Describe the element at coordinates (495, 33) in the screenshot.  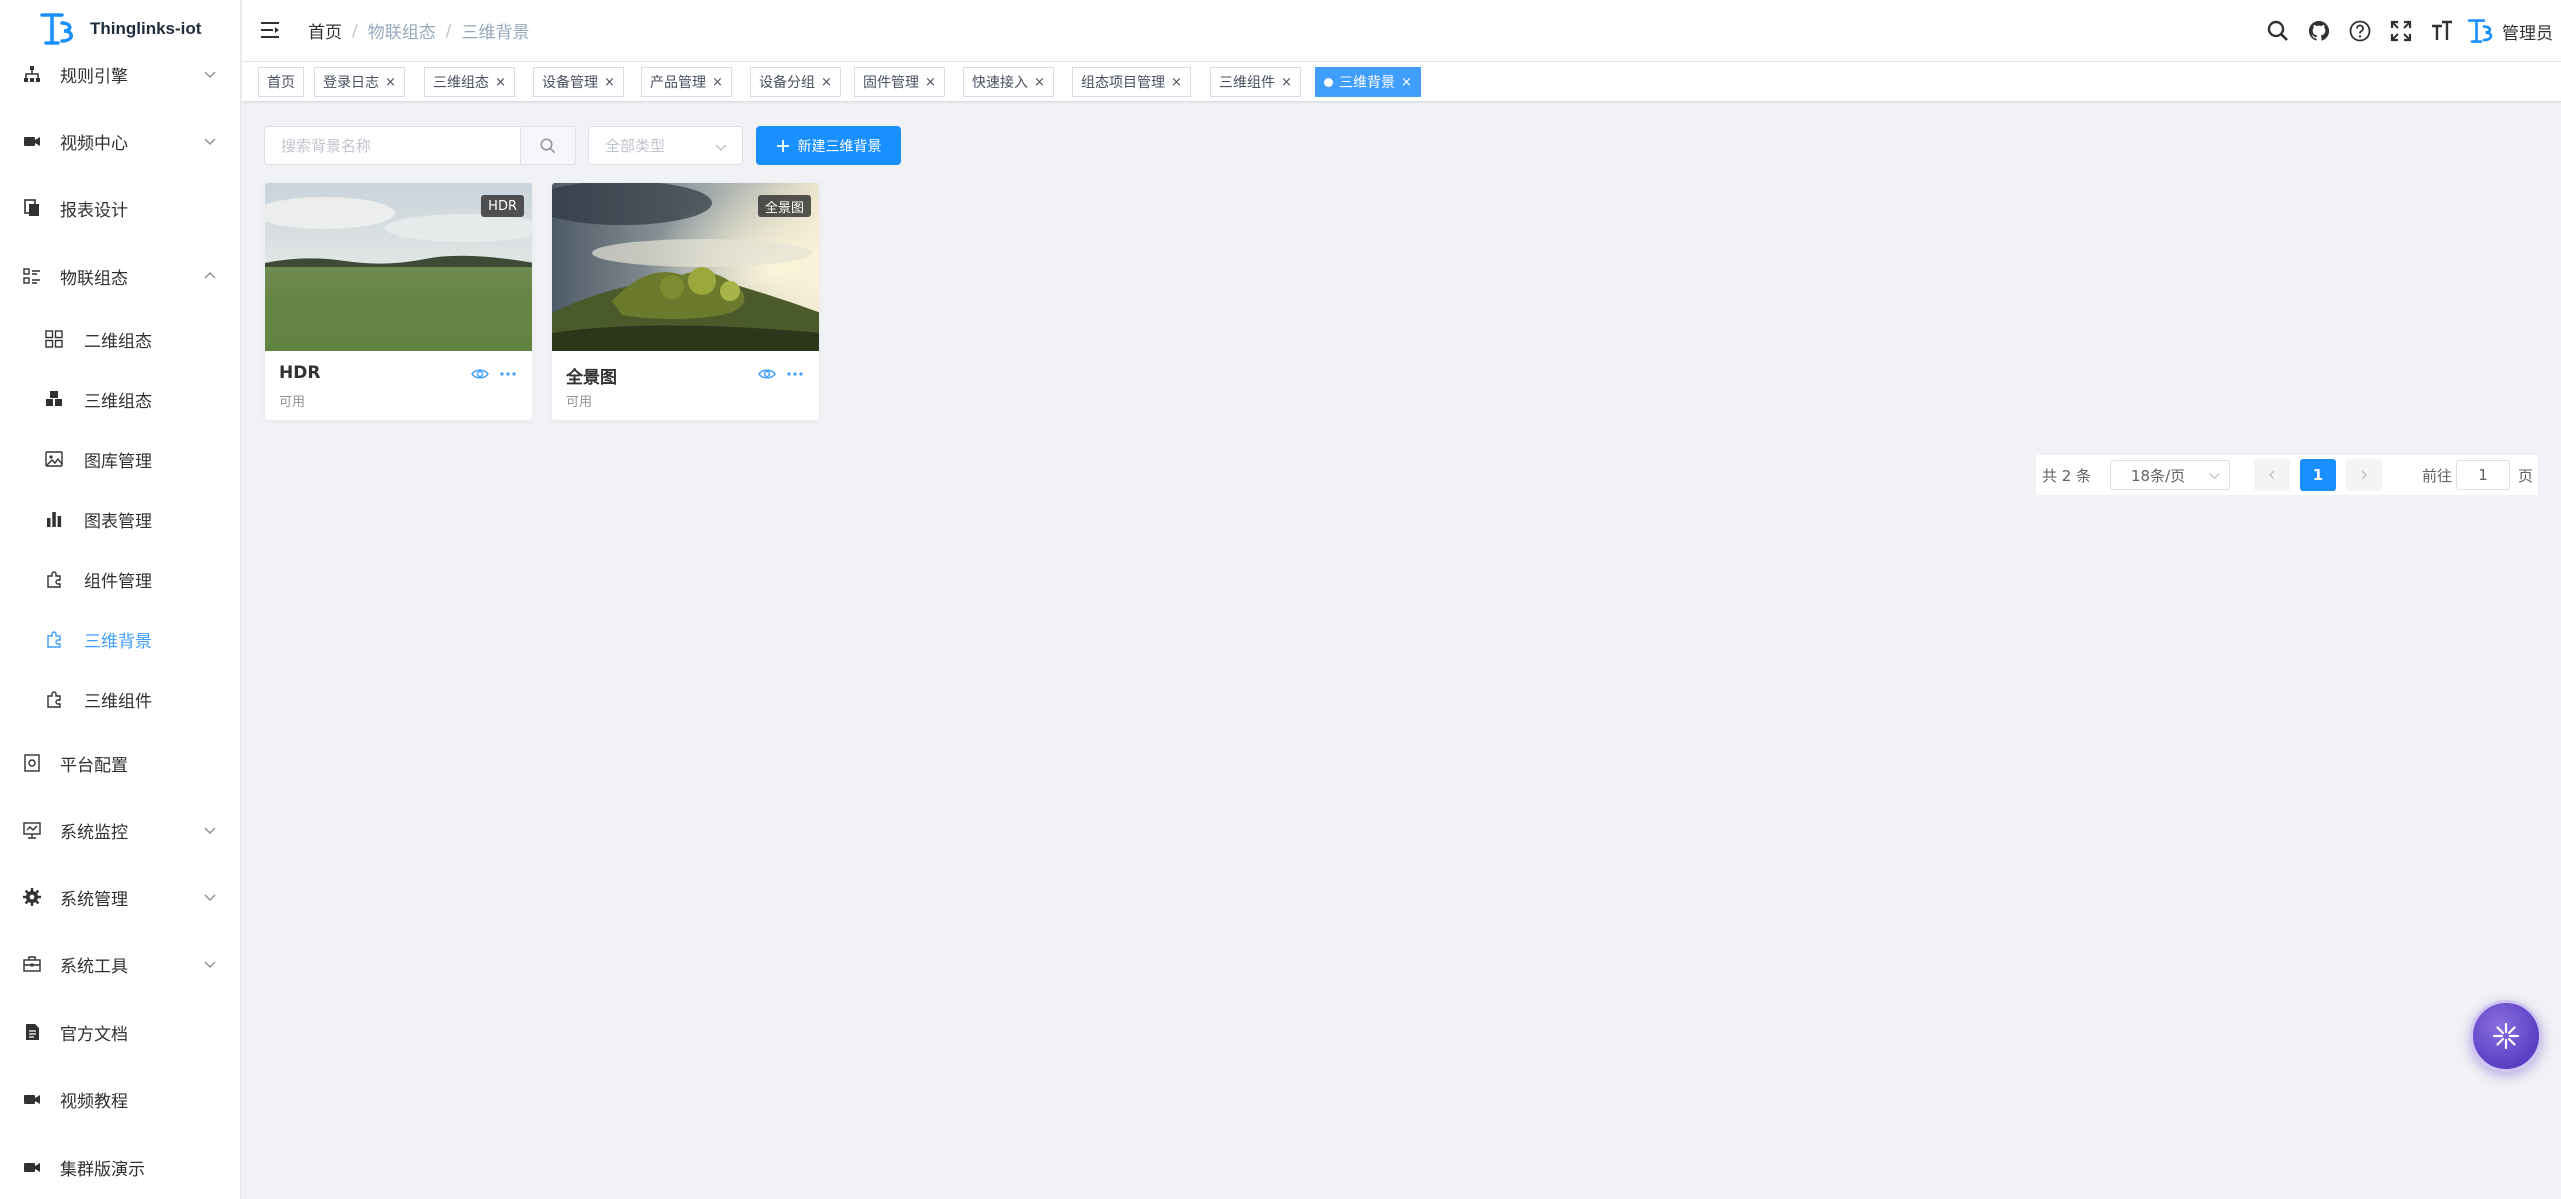
I see `breadcrumb-current: 三维背景` at that location.